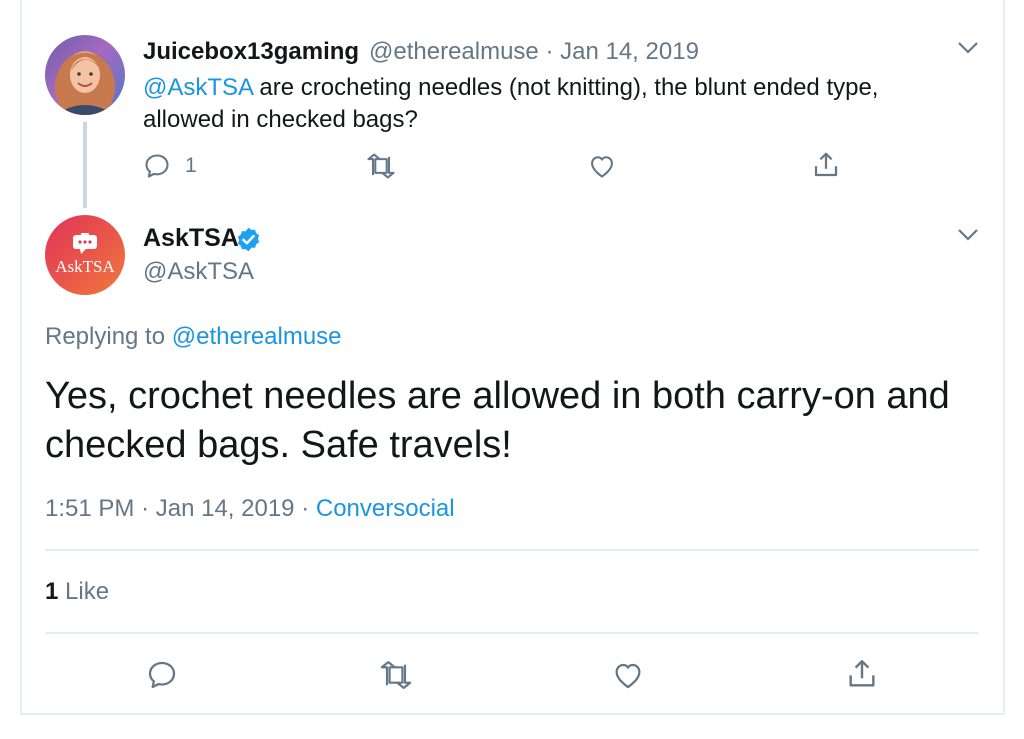  I want to click on reply-source: Conversocial, so click(385, 508).